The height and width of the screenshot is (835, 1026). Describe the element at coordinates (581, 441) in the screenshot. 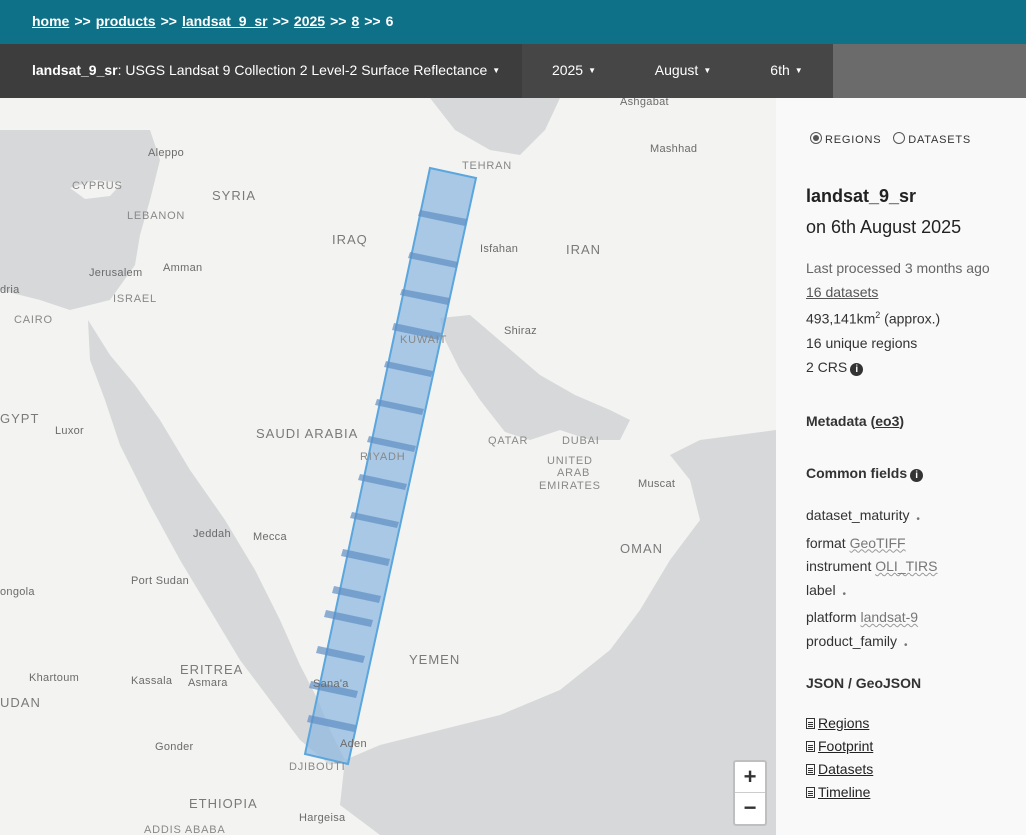

I see `map-label-dubai: DUBAI` at that location.